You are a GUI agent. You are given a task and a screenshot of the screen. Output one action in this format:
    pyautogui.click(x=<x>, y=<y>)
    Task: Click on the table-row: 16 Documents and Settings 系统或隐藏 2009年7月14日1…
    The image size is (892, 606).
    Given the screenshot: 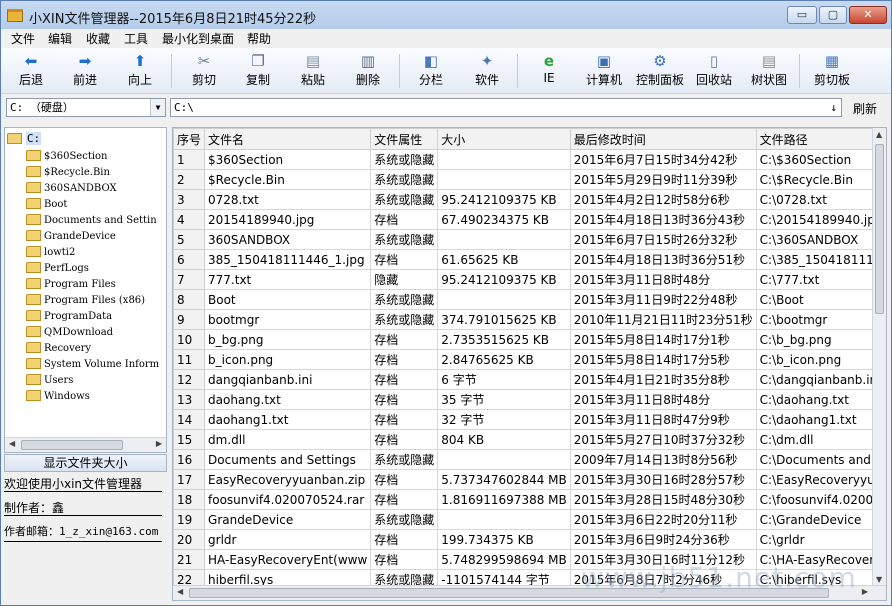 What is the action you would take?
    pyautogui.click(x=529, y=459)
    